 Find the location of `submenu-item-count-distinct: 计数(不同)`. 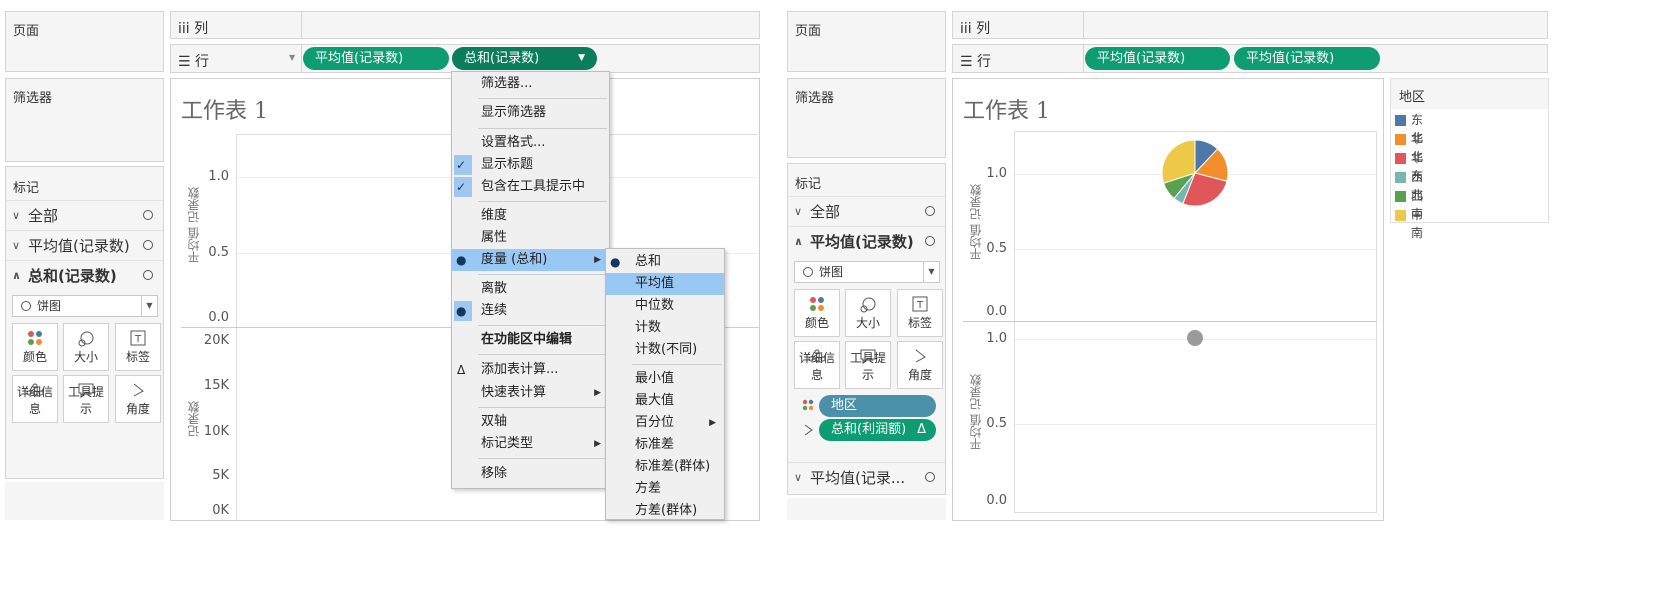

submenu-item-count-distinct: 计数(不同) is located at coordinates (665, 350).